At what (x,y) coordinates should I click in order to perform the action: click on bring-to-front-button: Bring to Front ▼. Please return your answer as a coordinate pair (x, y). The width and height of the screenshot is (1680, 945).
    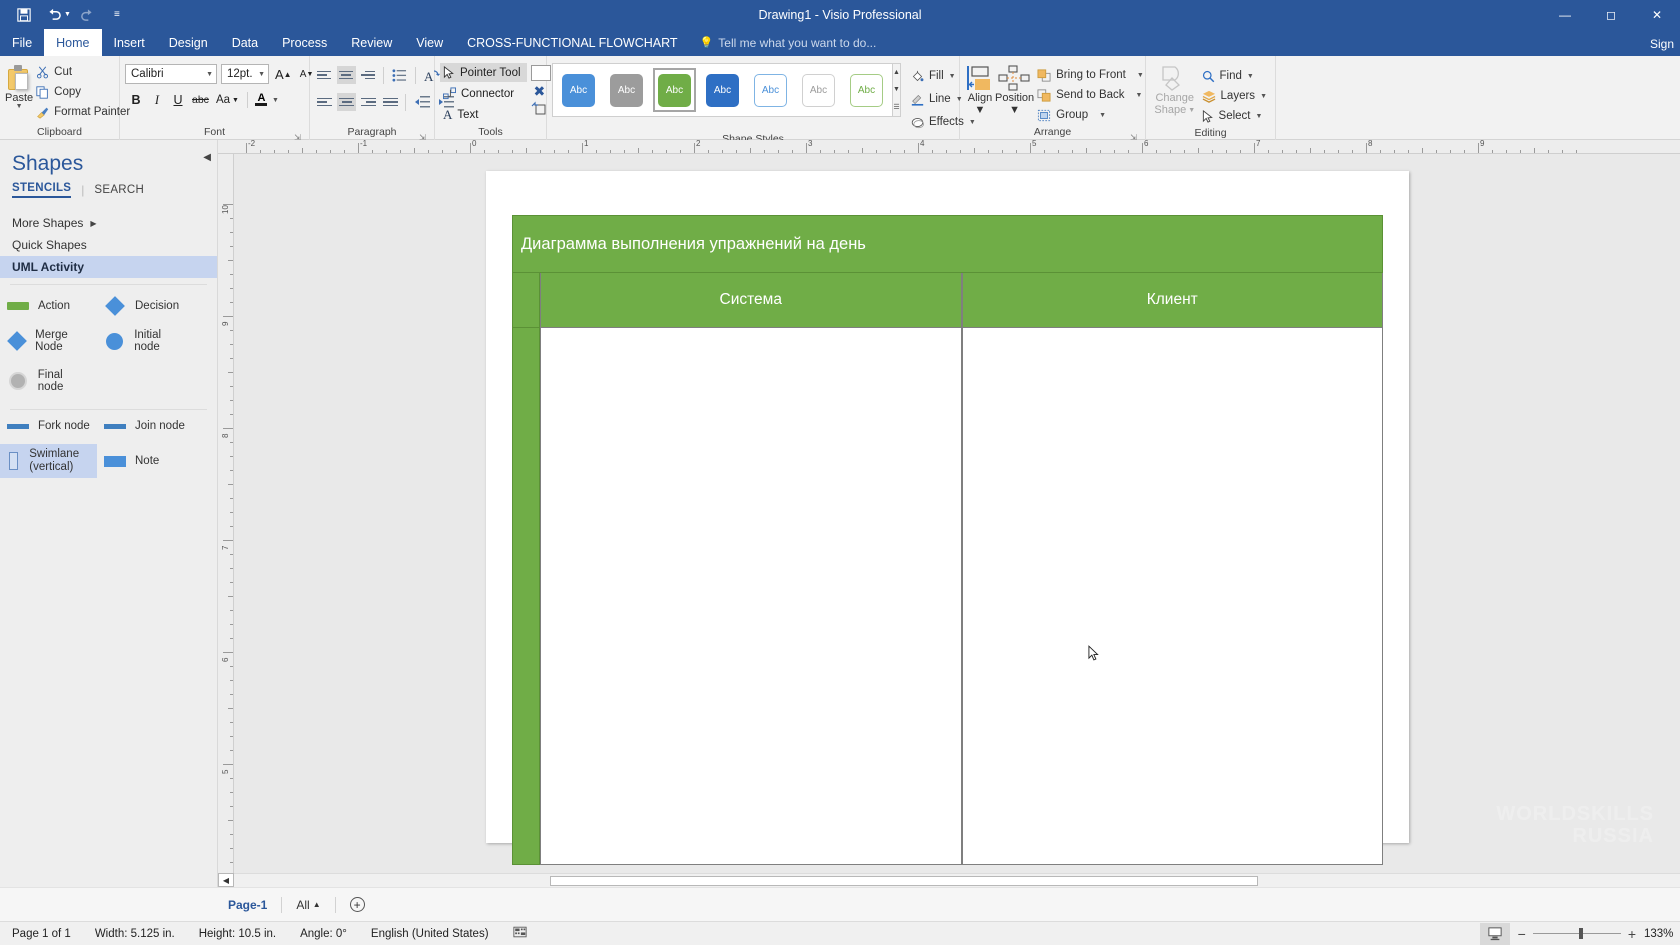
    Looking at the image, I should click on (1090, 75).